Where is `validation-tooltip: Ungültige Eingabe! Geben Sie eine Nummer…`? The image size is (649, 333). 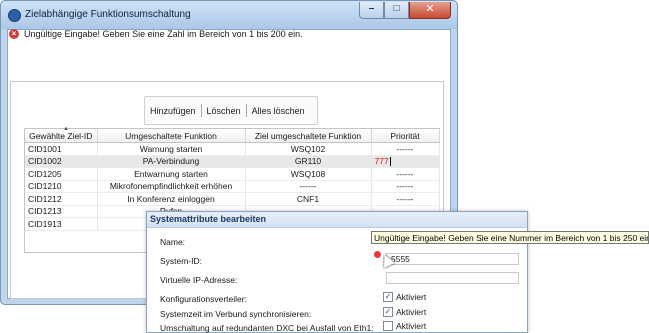 validation-tooltip: Ungültige Eingabe! Geben Sie eine Nummer… is located at coordinates (510, 237).